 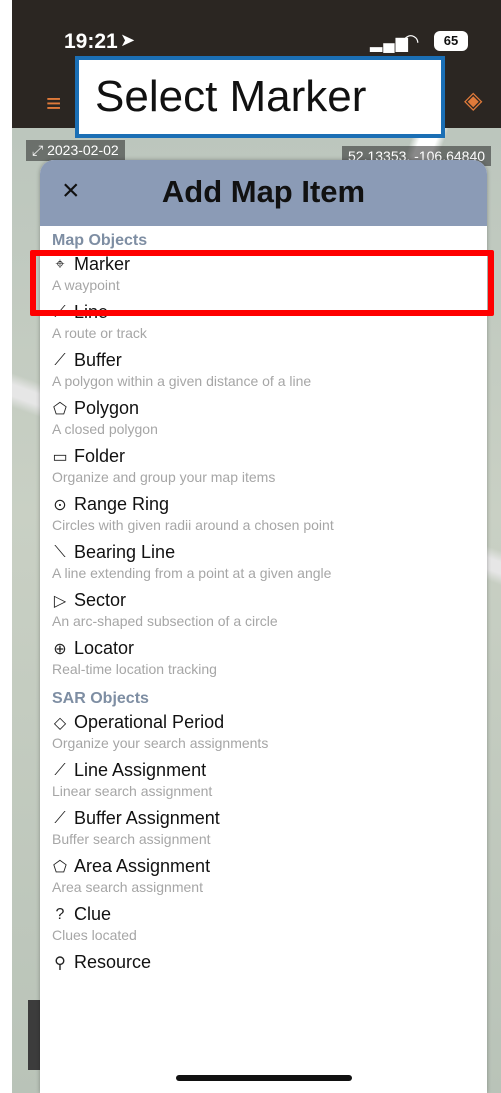 I want to click on item-description: A closed polygon, so click(x=105, y=429).